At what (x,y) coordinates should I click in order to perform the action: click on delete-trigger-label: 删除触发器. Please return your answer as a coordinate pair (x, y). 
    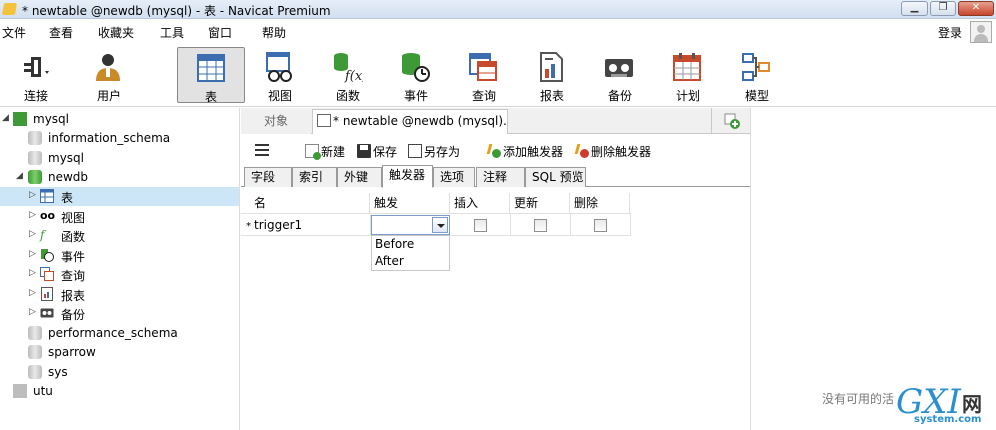
    Looking at the image, I should click on (621, 152).